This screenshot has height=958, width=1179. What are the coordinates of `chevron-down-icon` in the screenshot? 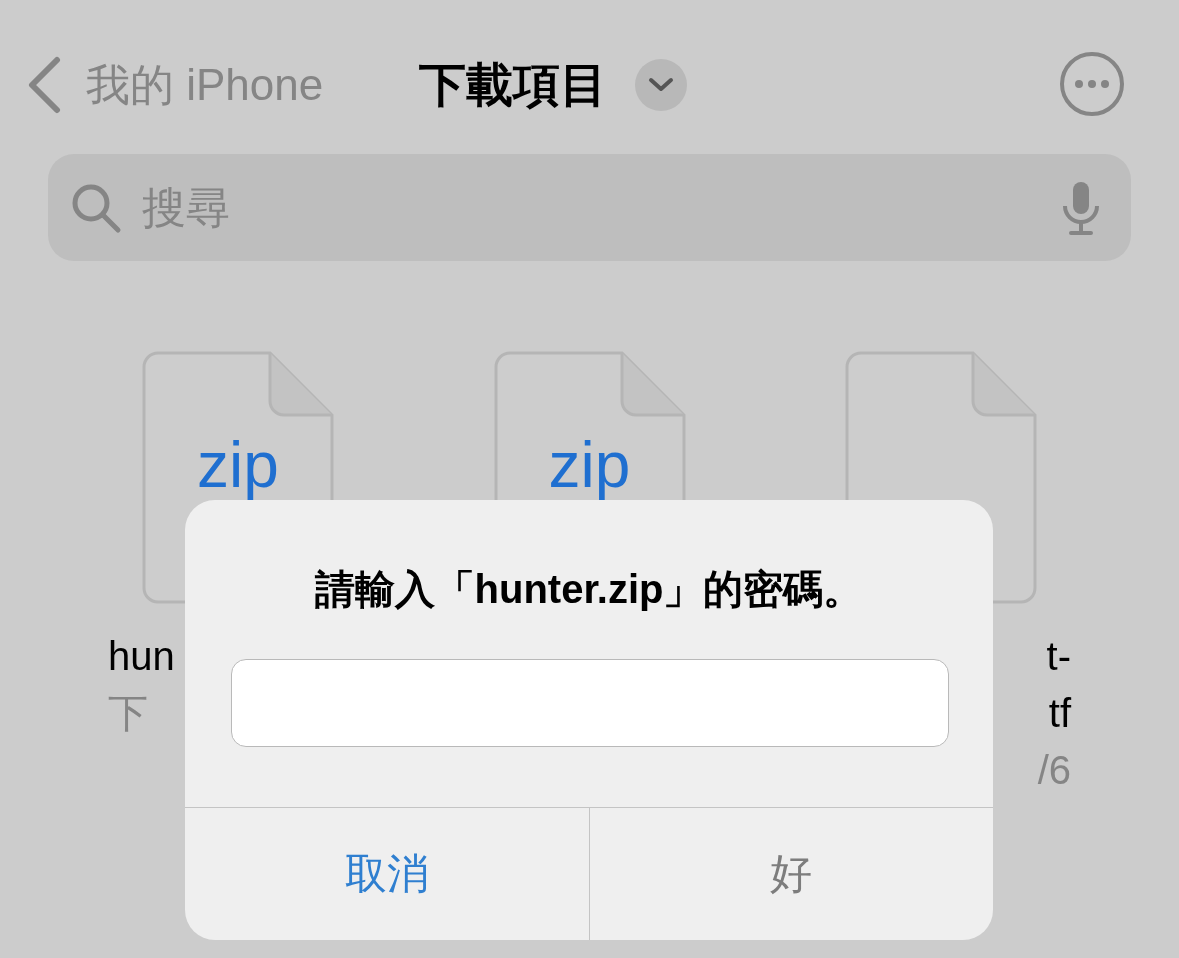 It's located at (661, 85).